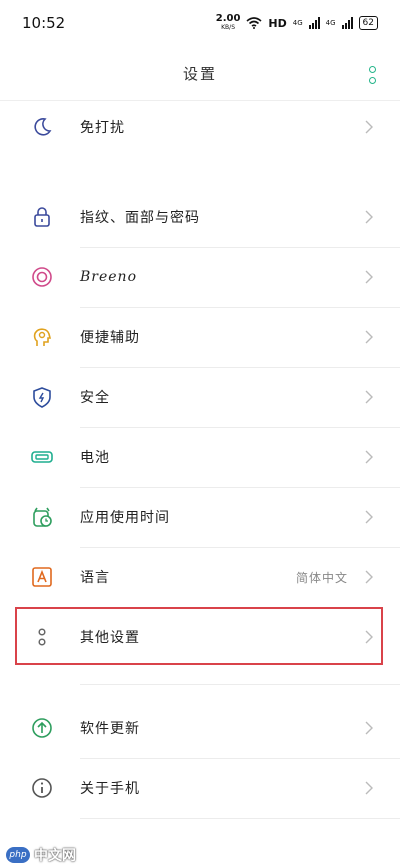  I want to click on speed-value: 2.00, so click(228, 18).